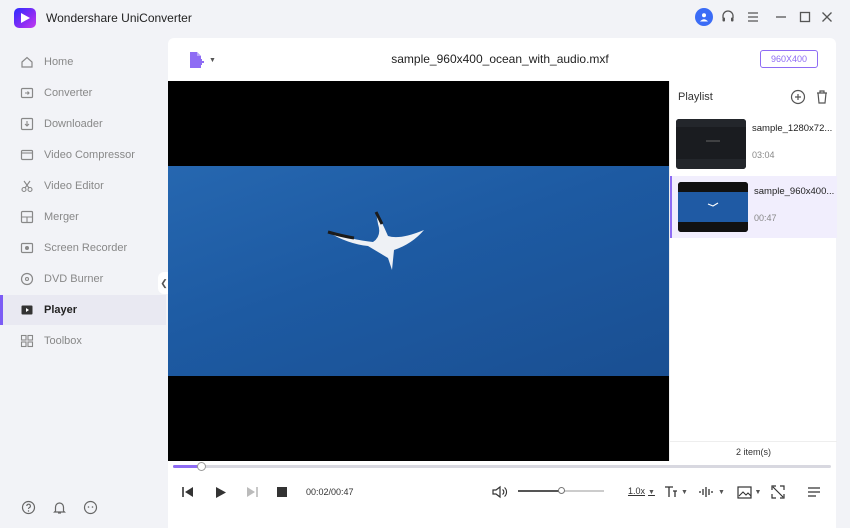 The height and width of the screenshot is (528, 850). What do you see at coordinates (27, 279) in the screenshot?
I see `dvd-icon` at bounding box center [27, 279].